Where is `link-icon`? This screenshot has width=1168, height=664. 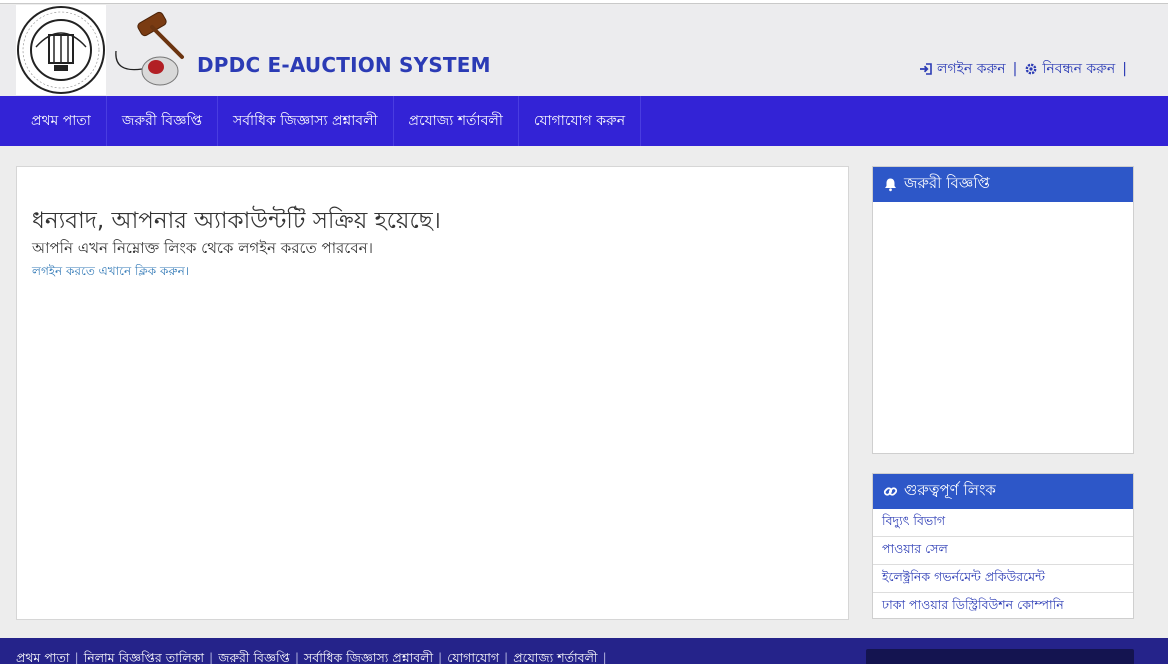 link-icon is located at coordinates (890, 491).